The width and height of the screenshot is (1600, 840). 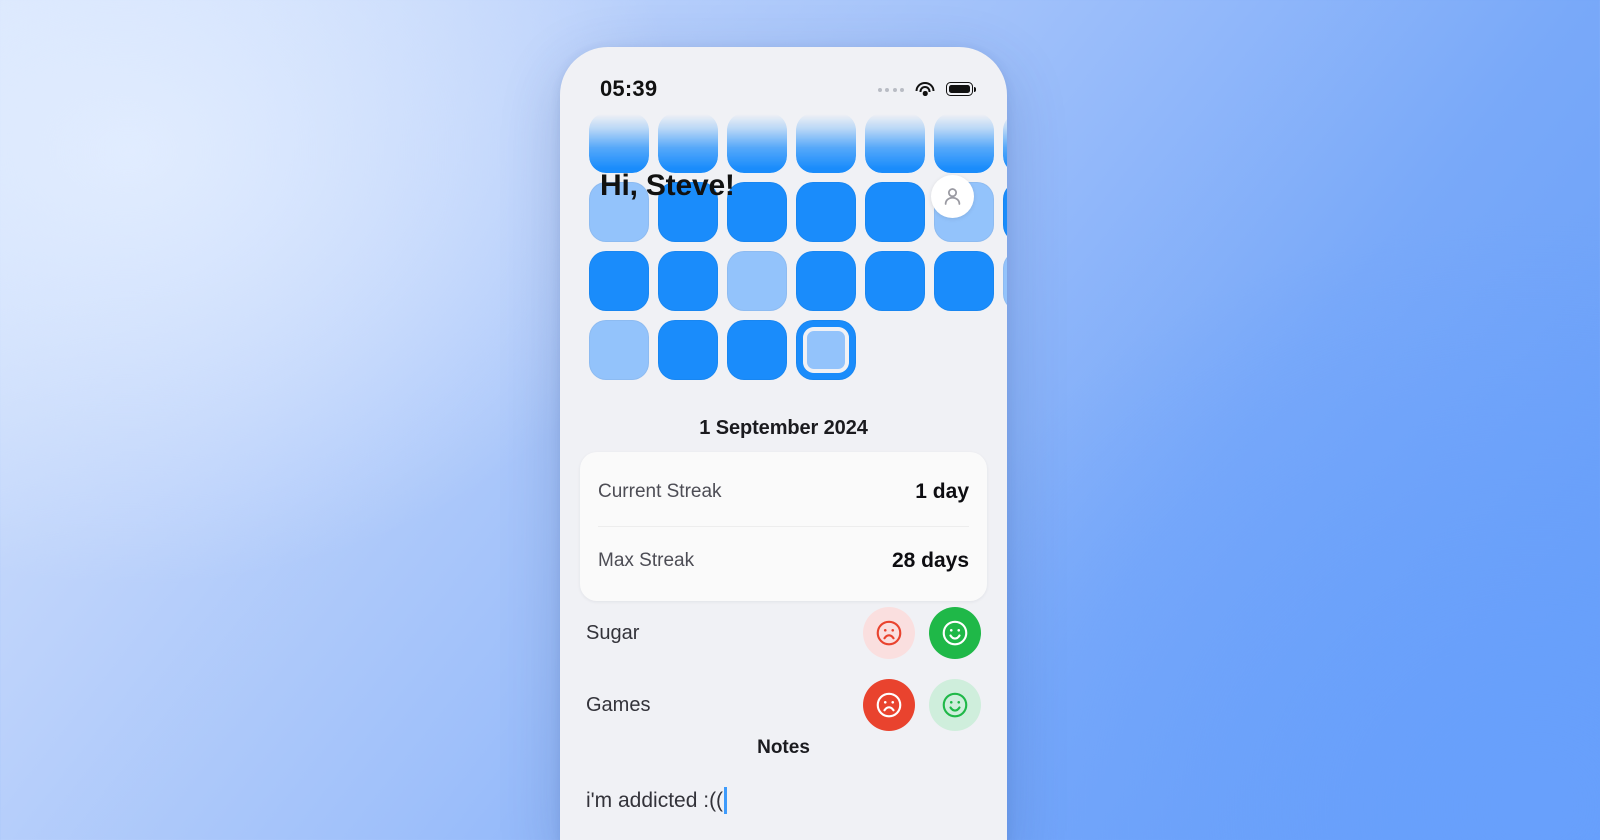 I want to click on habit-list: Sugar Games, so click(x=783, y=669).